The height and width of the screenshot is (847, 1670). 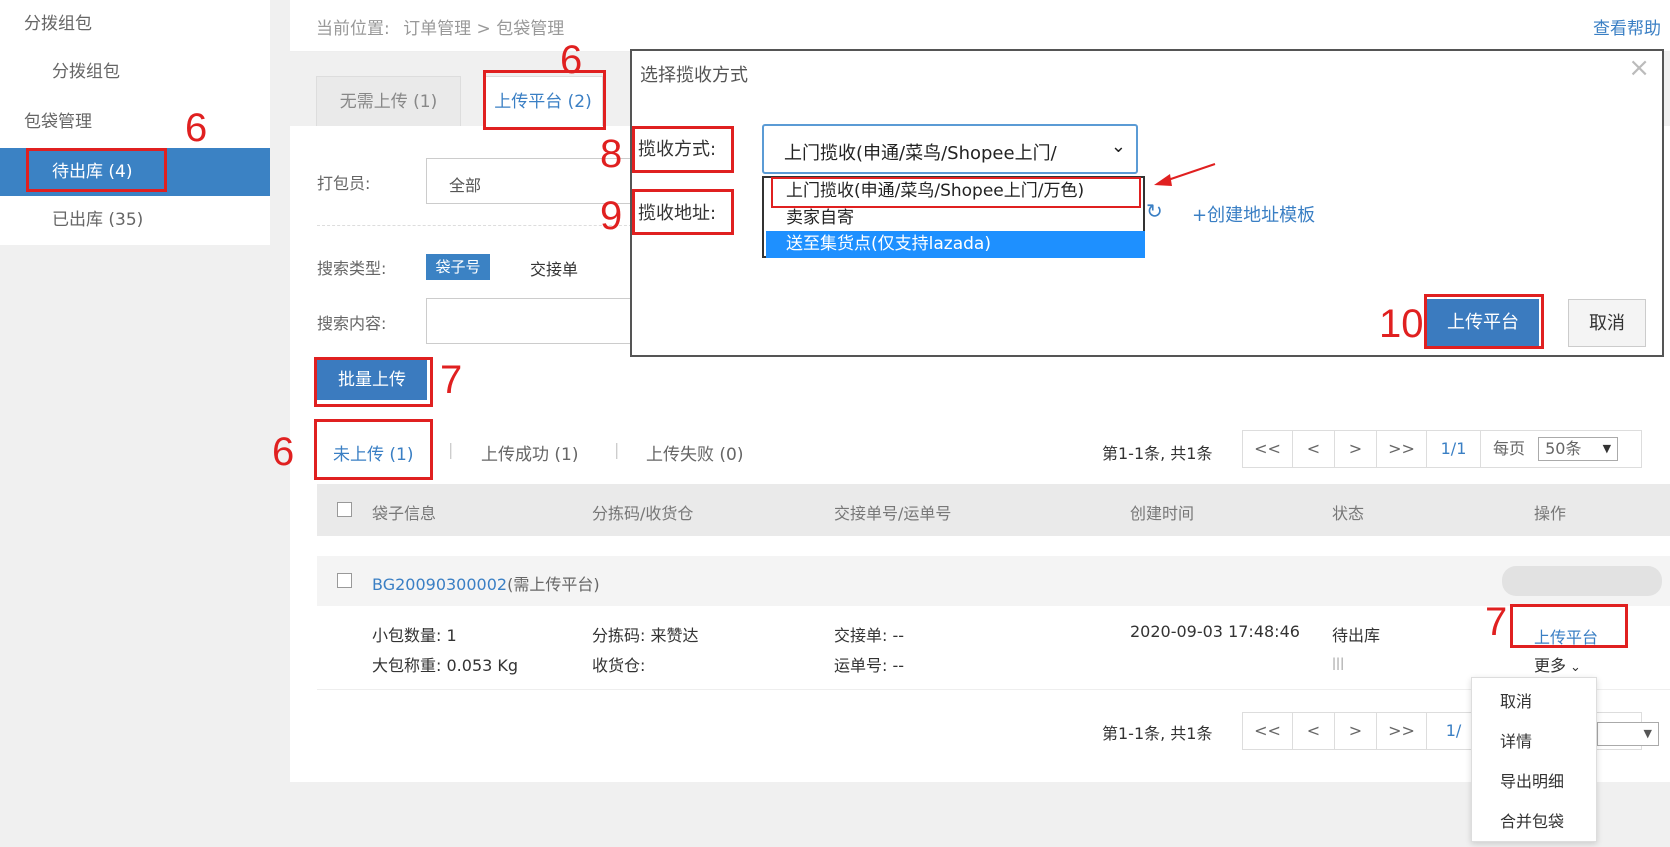 What do you see at coordinates (344, 509) in the screenshot?
I see `select-all-checkbox` at bounding box center [344, 509].